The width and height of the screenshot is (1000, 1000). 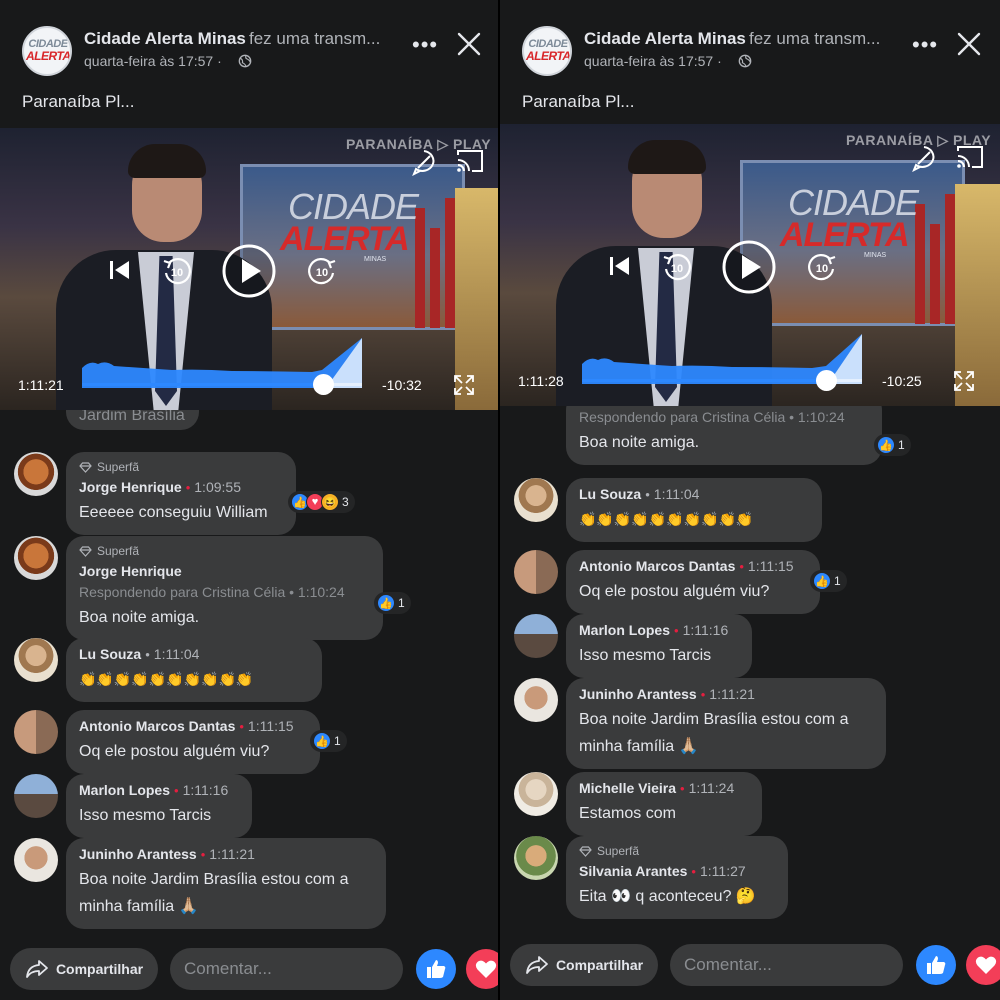 I want to click on progress-fill, so click(x=202, y=384).